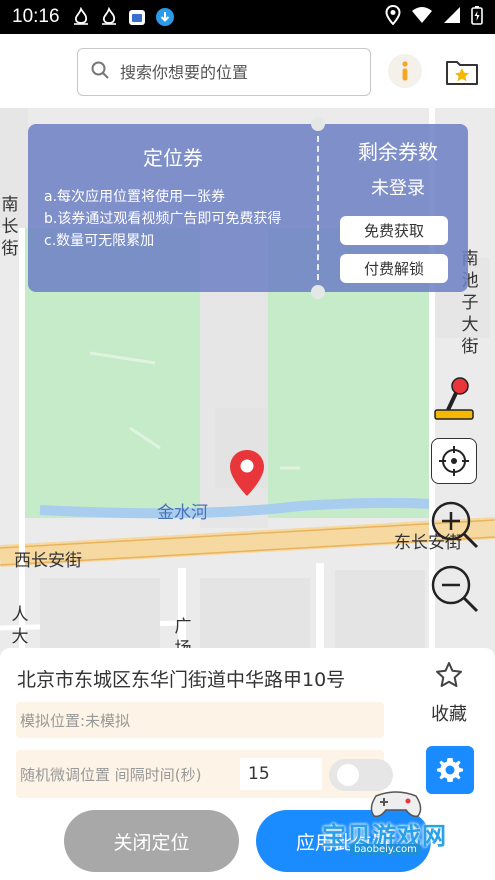  Describe the element at coordinates (111, 774) in the screenshot. I see `random-adjust-label: 随机微调位置 间隔时间(秒)` at that location.